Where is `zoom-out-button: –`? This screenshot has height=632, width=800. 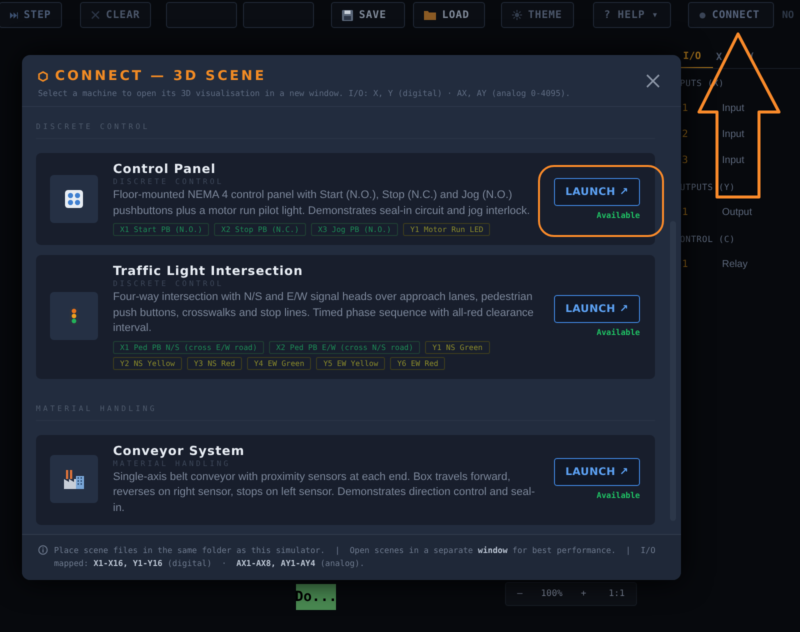
zoom-out-button: – is located at coordinates (520, 594).